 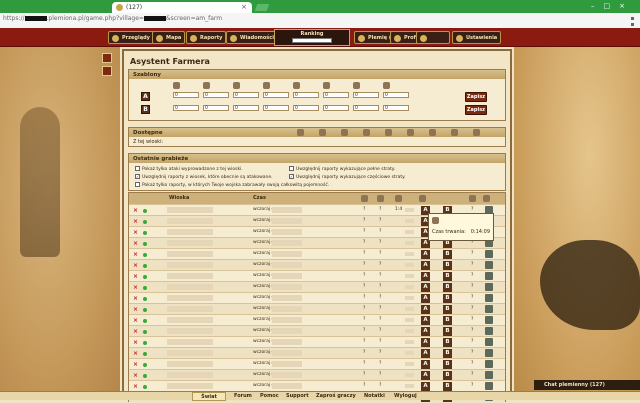 What do you see at coordinates (186, 108) in the screenshot?
I see `template-b-spear: 0` at bounding box center [186, 108].